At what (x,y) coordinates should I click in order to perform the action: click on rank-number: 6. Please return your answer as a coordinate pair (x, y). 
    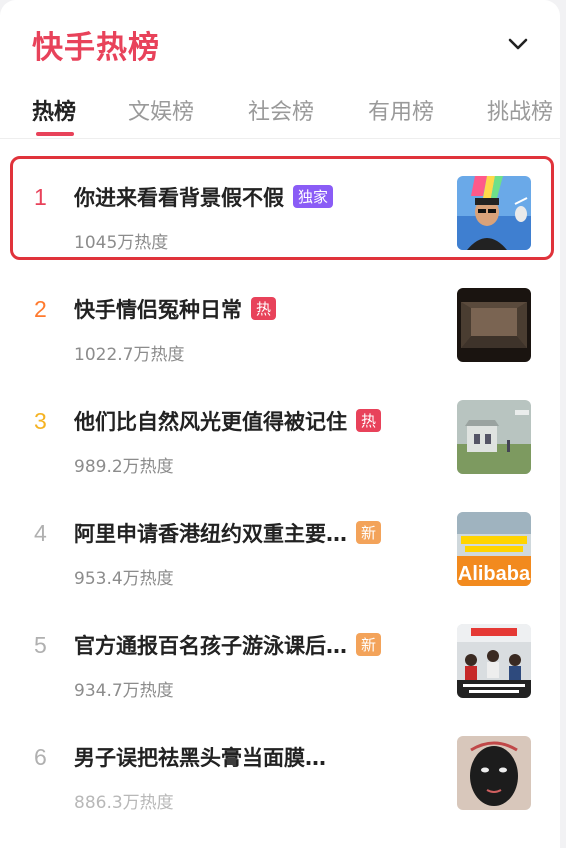
    Looking at the image, I should click on (40, 757).